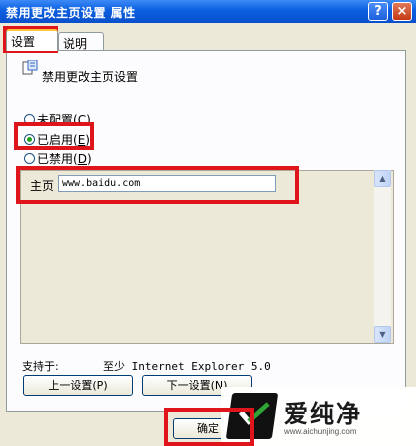  What do you see at coordinates (187, 366) in the screenshot?
I see `supports-value: 至少 Internet Explorer 5.0` at bounding box center [187, 366].